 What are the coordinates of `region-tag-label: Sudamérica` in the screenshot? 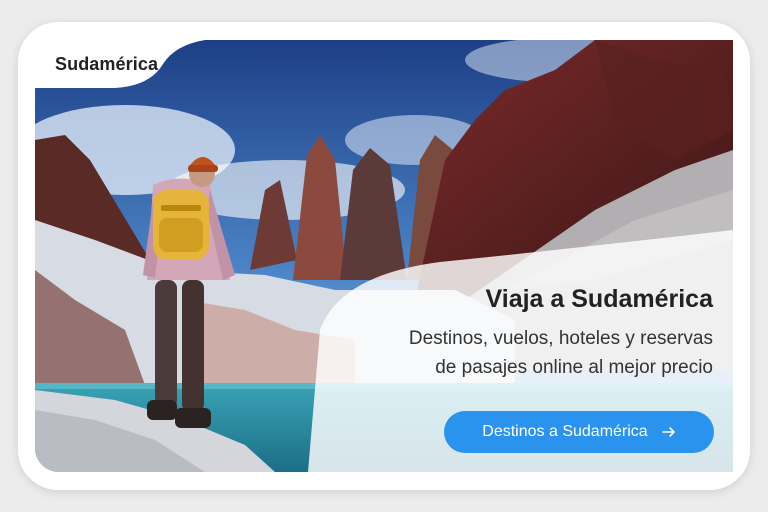 It's located at (107, 64).